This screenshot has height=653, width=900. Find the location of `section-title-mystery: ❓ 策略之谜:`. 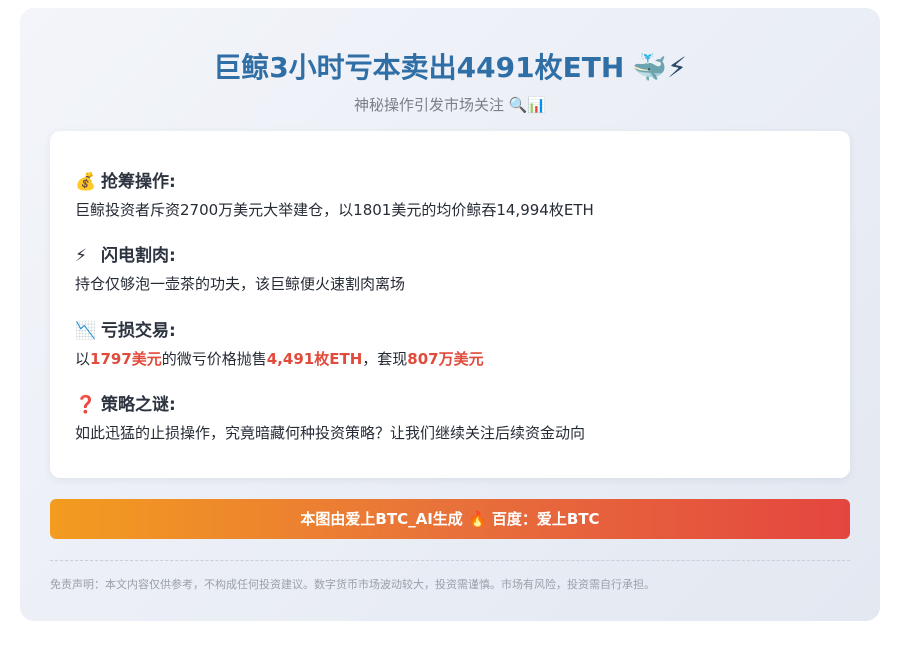

section-title-mystery: ❓ 策略之谜: is located at coordinates (125, 402).